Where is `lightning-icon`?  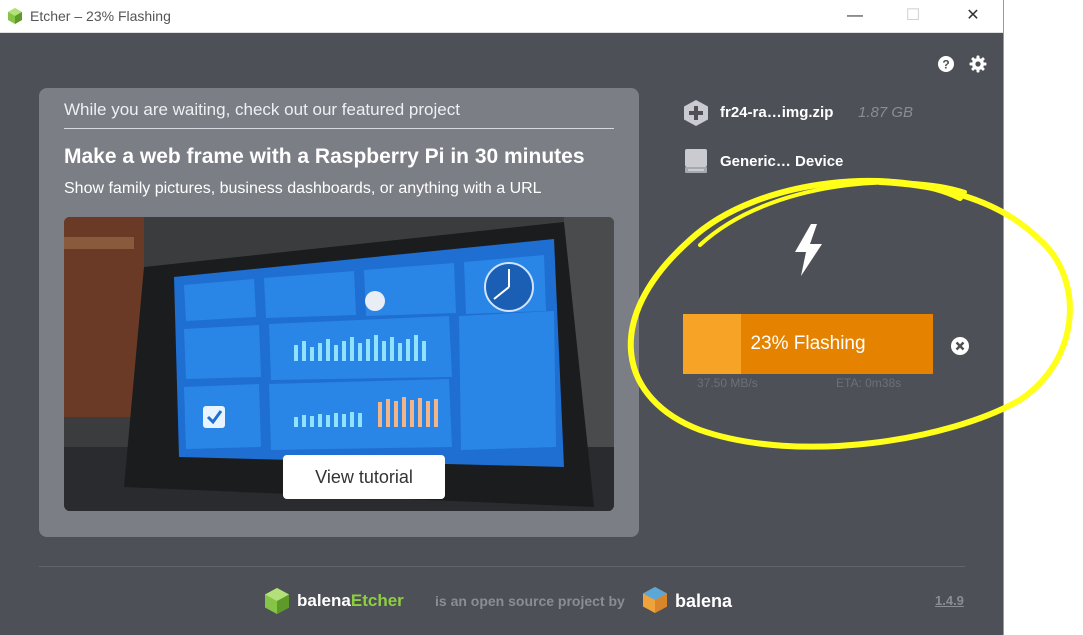 lightning-icon is located at coordinates (808, 250).